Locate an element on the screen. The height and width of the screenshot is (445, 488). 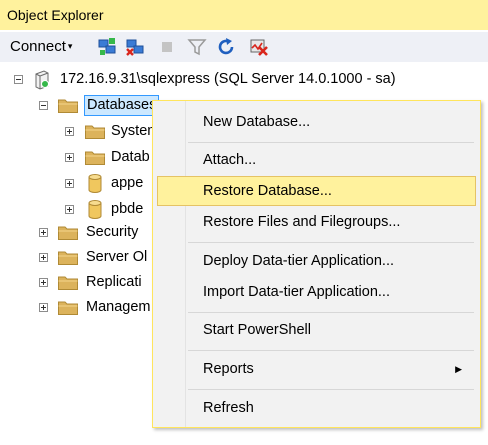
tree-item-database: pbde is located at coordinates (75, 209).